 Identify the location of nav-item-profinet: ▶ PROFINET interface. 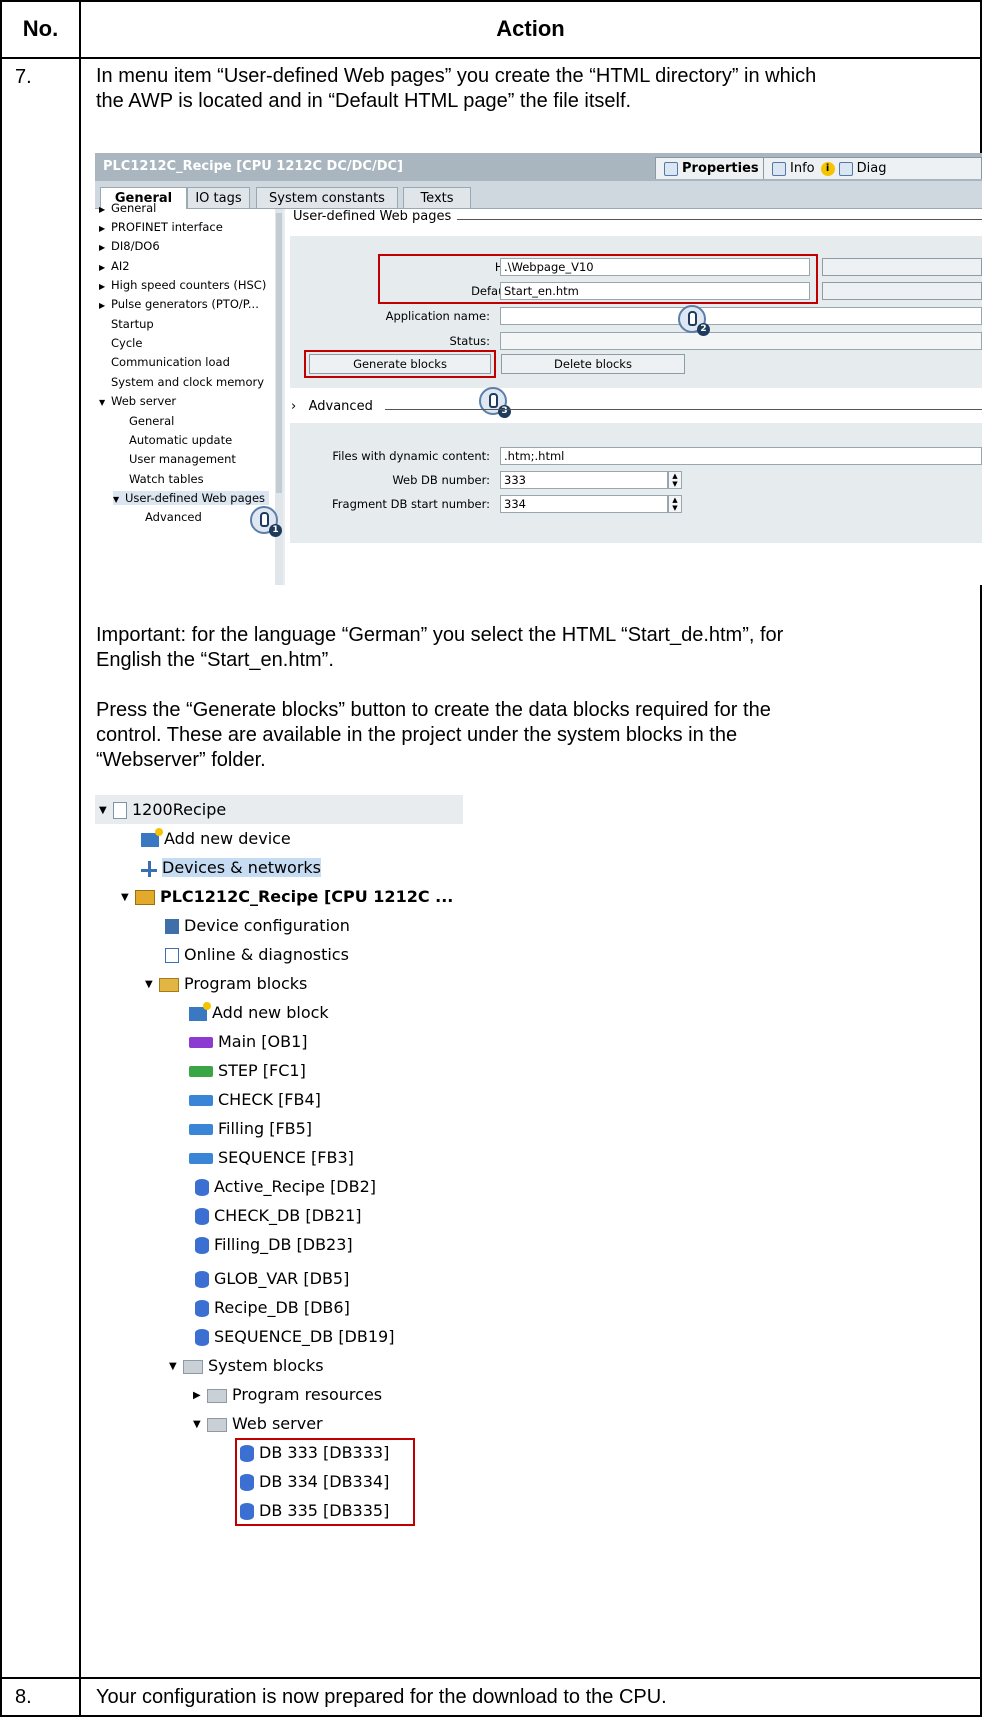
(161, 227).